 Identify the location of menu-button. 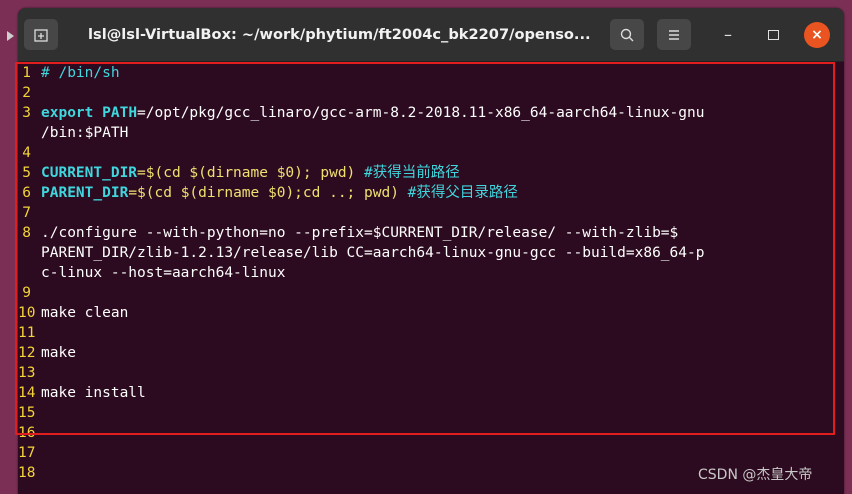
(674, 34).